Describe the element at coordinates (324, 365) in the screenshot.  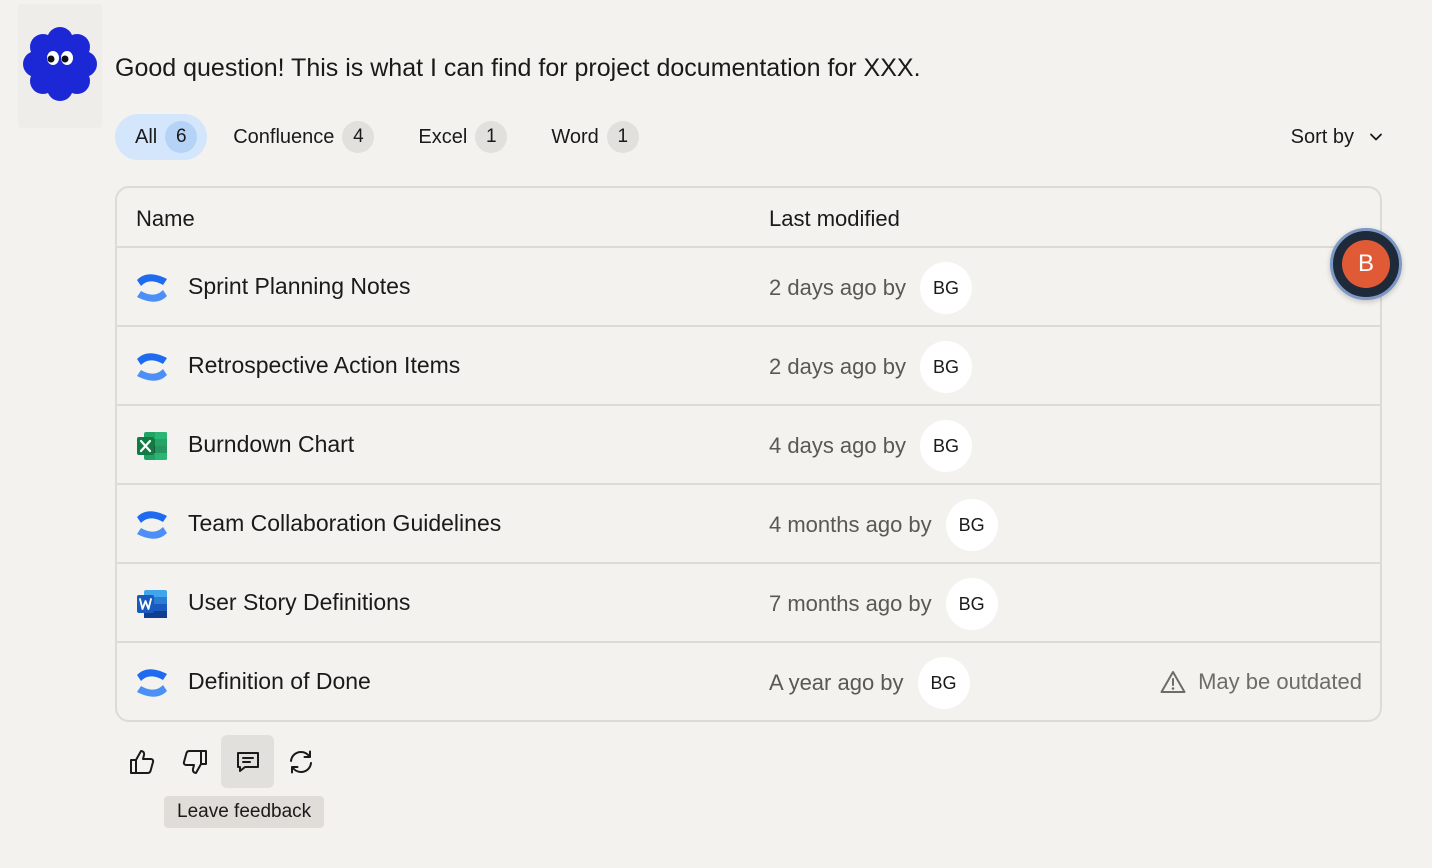
I see `file-name: Retrospective Action Items` at that location.